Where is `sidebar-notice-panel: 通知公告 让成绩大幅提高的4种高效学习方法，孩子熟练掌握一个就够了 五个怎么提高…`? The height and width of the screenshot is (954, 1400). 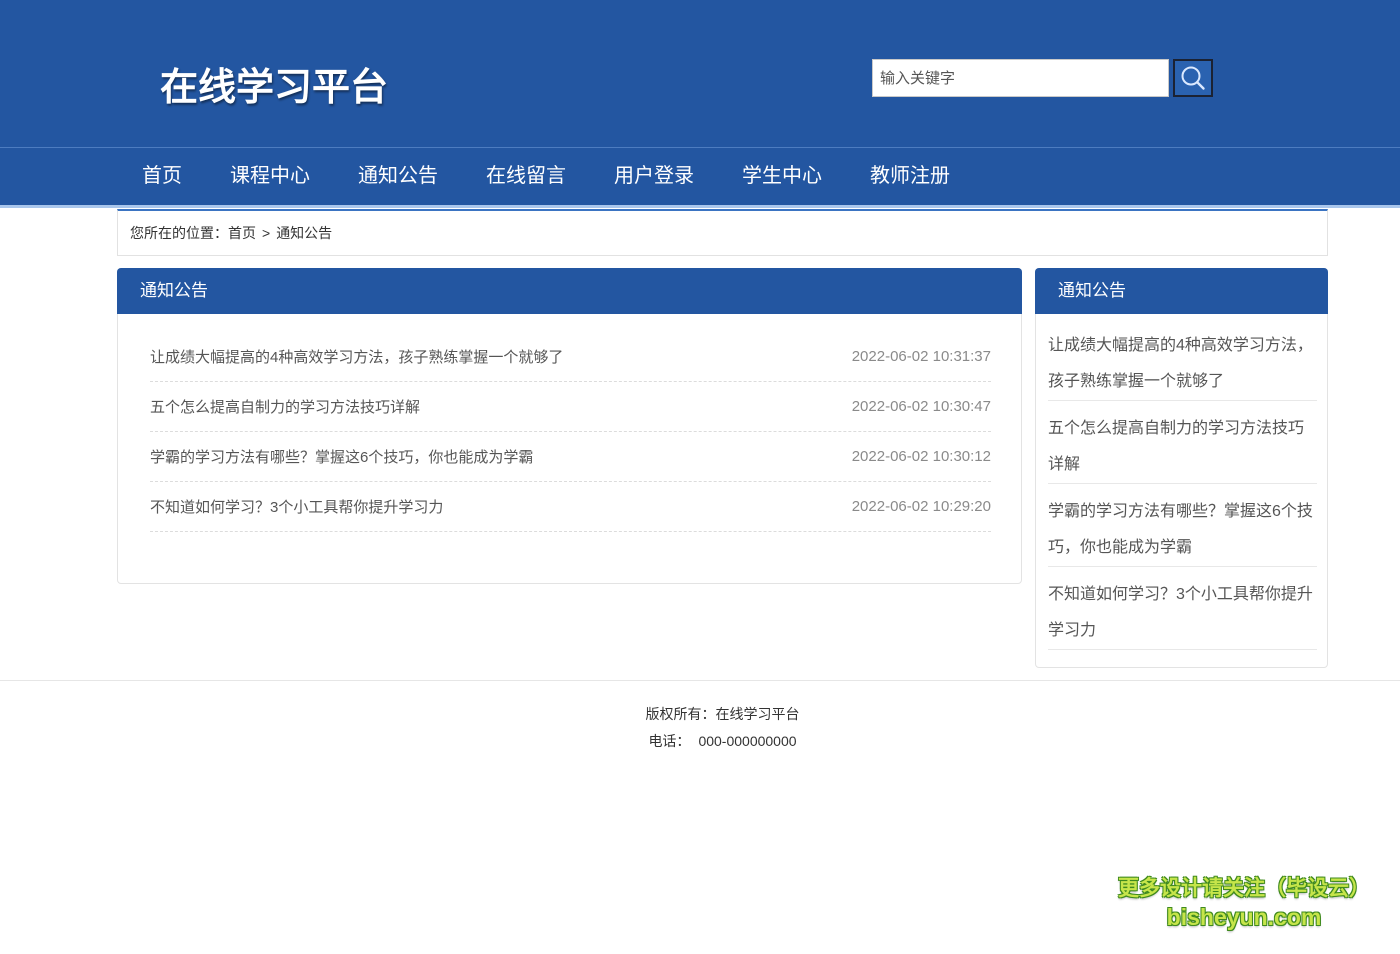 sidebar-notice-panel: 通知公告 让成绩大幅提高的4种高效学习方法，孩子熟练掌握一个就够了 五个怎么提高… is located at coordinates (1181, 468).